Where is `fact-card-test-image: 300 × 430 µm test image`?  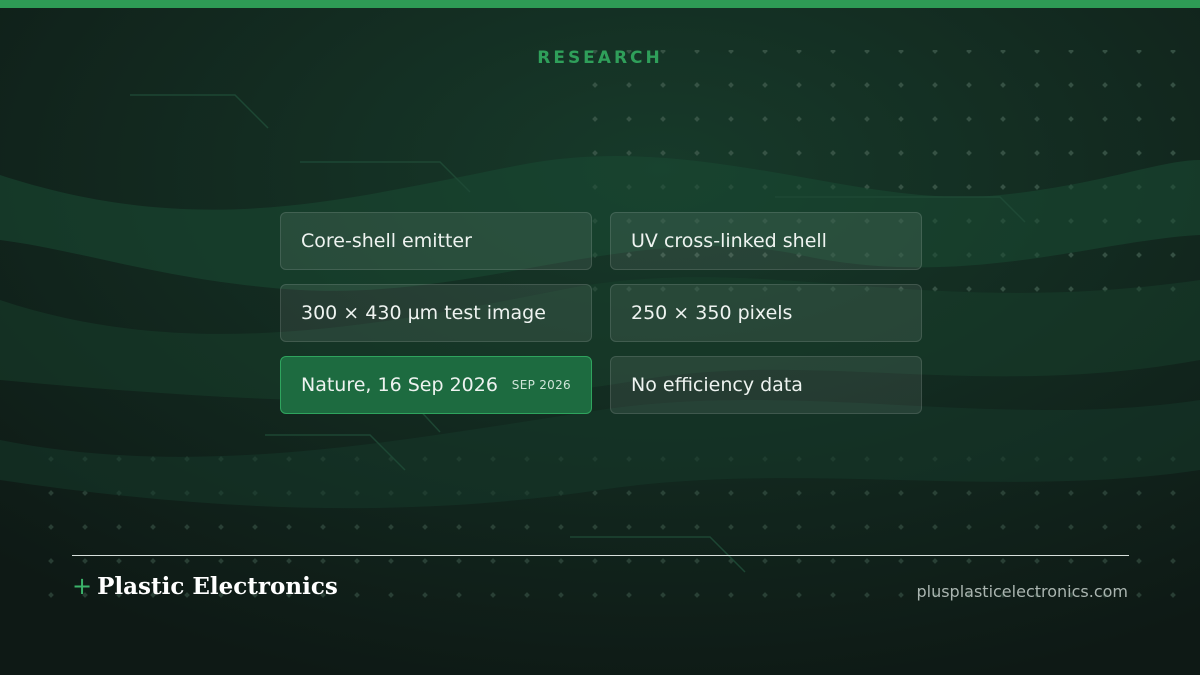
fact-card-test-image: 300 × 430 µm test image is located at coordinates (436, 313).